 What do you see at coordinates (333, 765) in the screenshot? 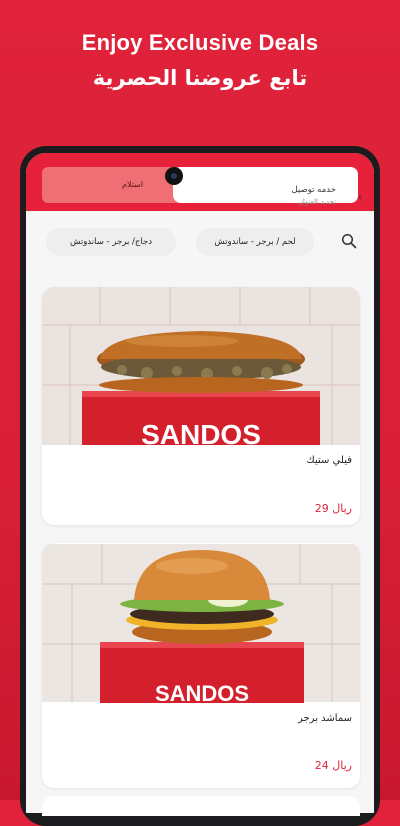
I see `product-price: 24 ريال` at bounding box center [333, 765].